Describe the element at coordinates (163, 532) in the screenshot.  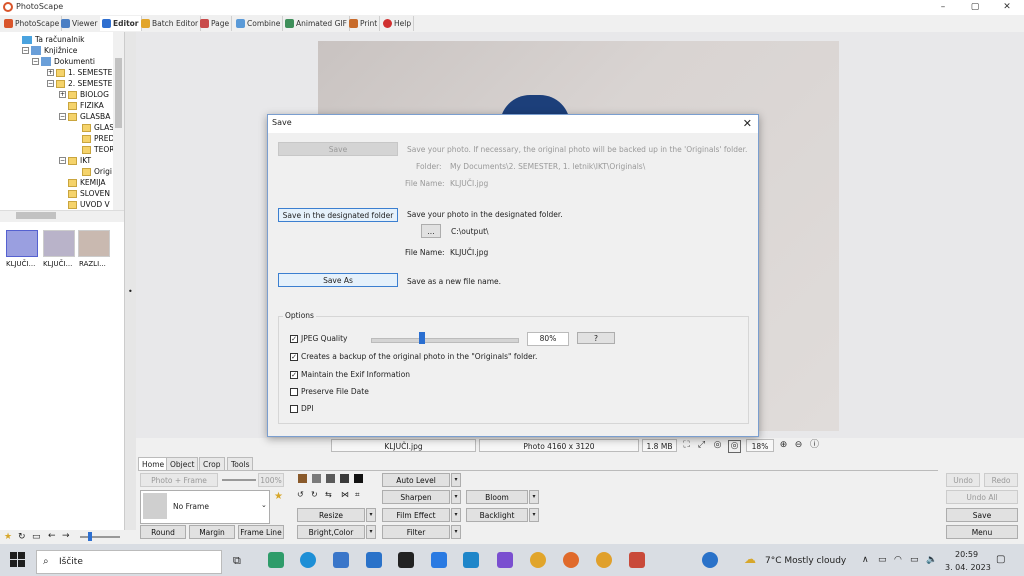
I see `round-button: Round` at that location.